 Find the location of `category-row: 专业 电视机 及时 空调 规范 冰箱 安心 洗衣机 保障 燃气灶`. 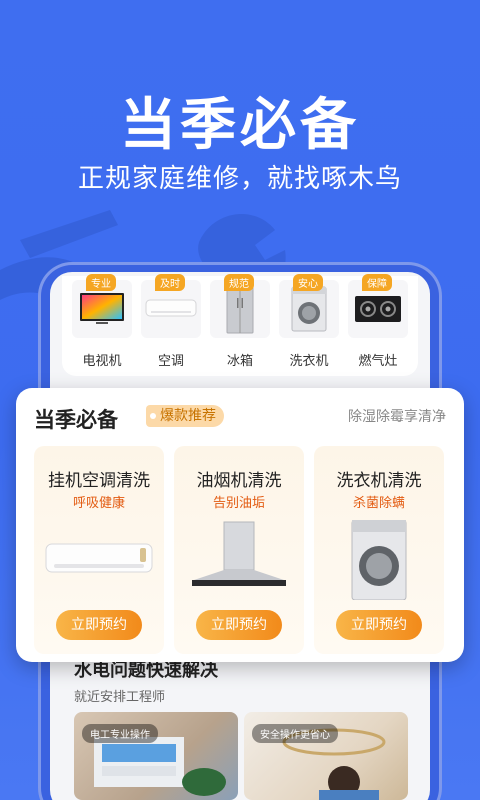

category-row: 专业 电视机 及时 空调 规范 冰箱 安心 洗衣机 保障 燃气灶 is located at coordinates (240, 325).